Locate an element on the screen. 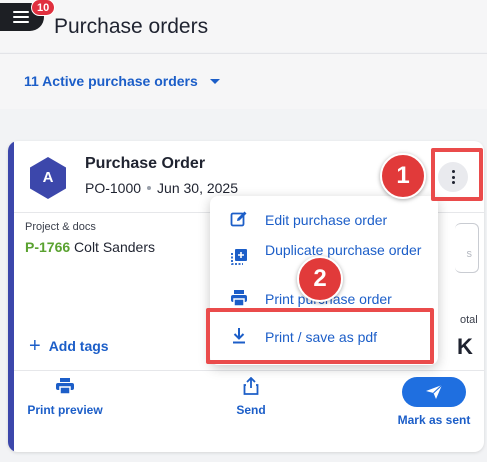  avatar: A is located at coordinates (48, 178).